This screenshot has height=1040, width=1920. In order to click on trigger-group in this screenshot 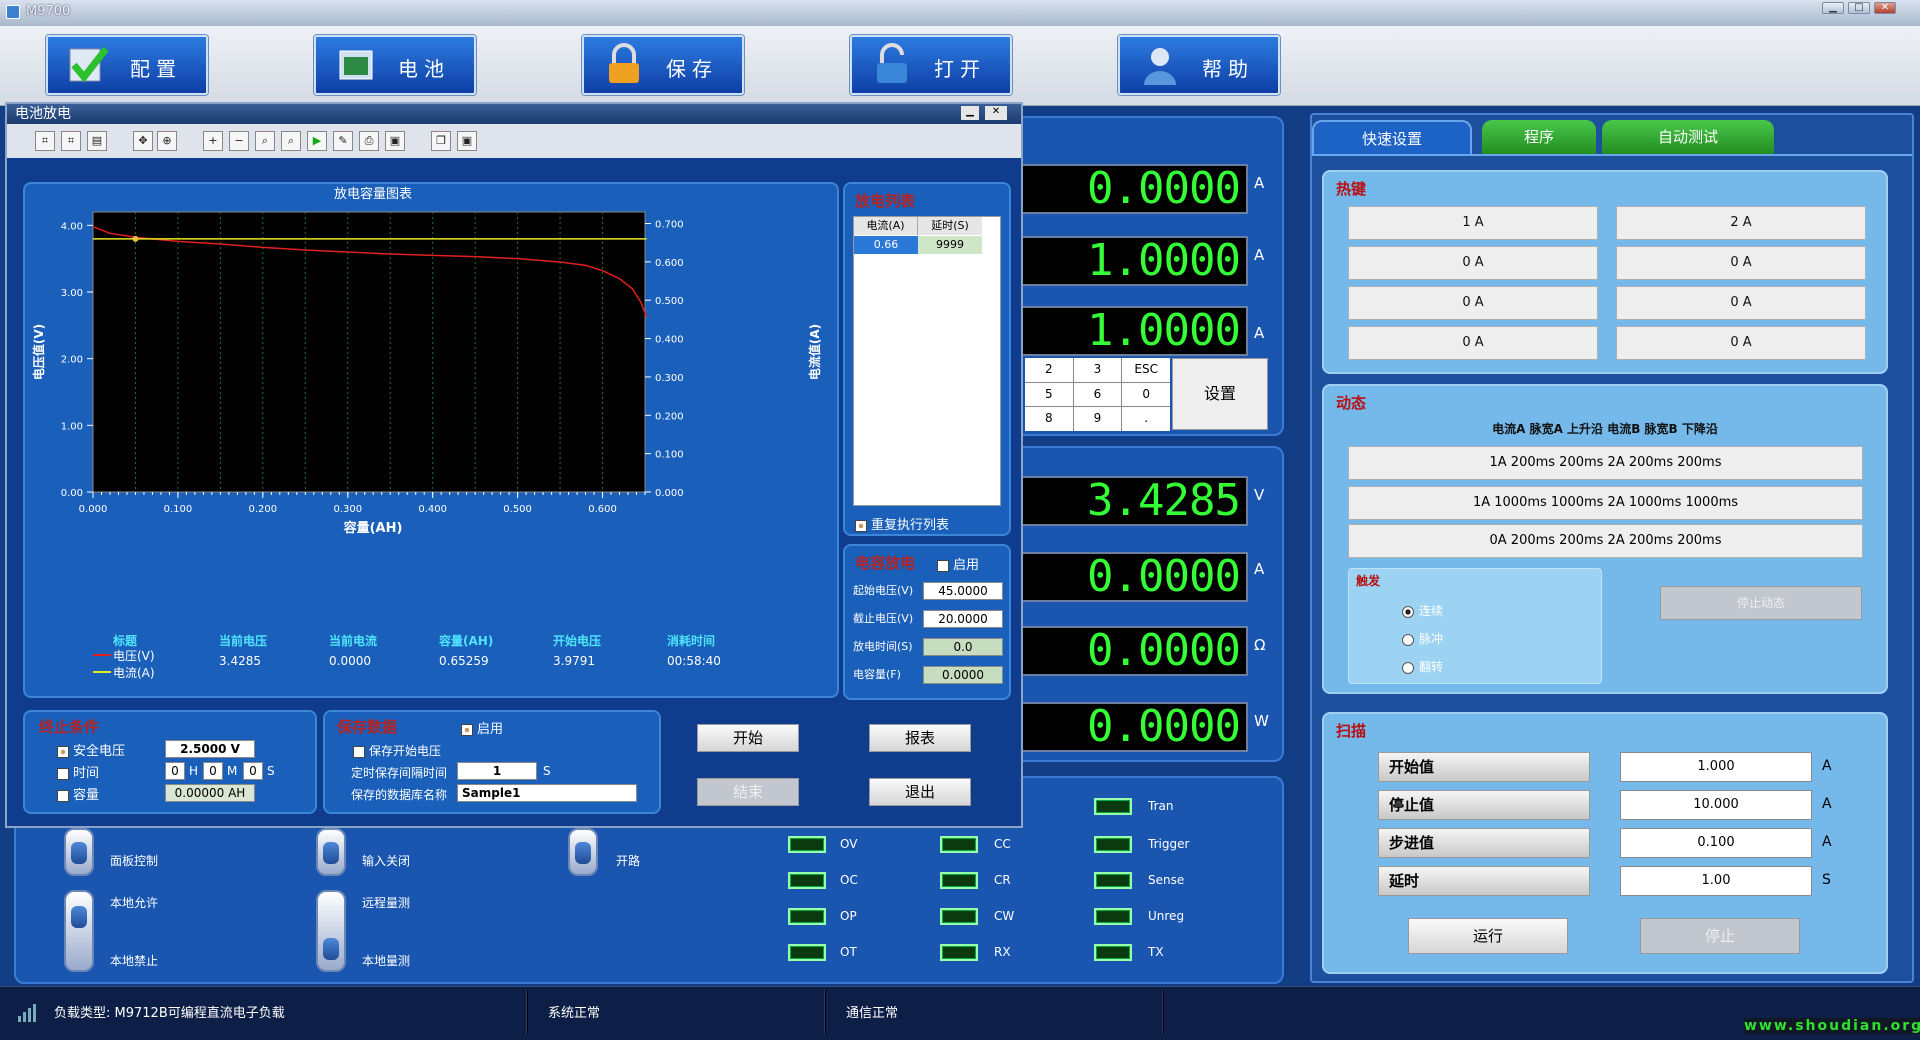, I will do `click(1475, 626)`.